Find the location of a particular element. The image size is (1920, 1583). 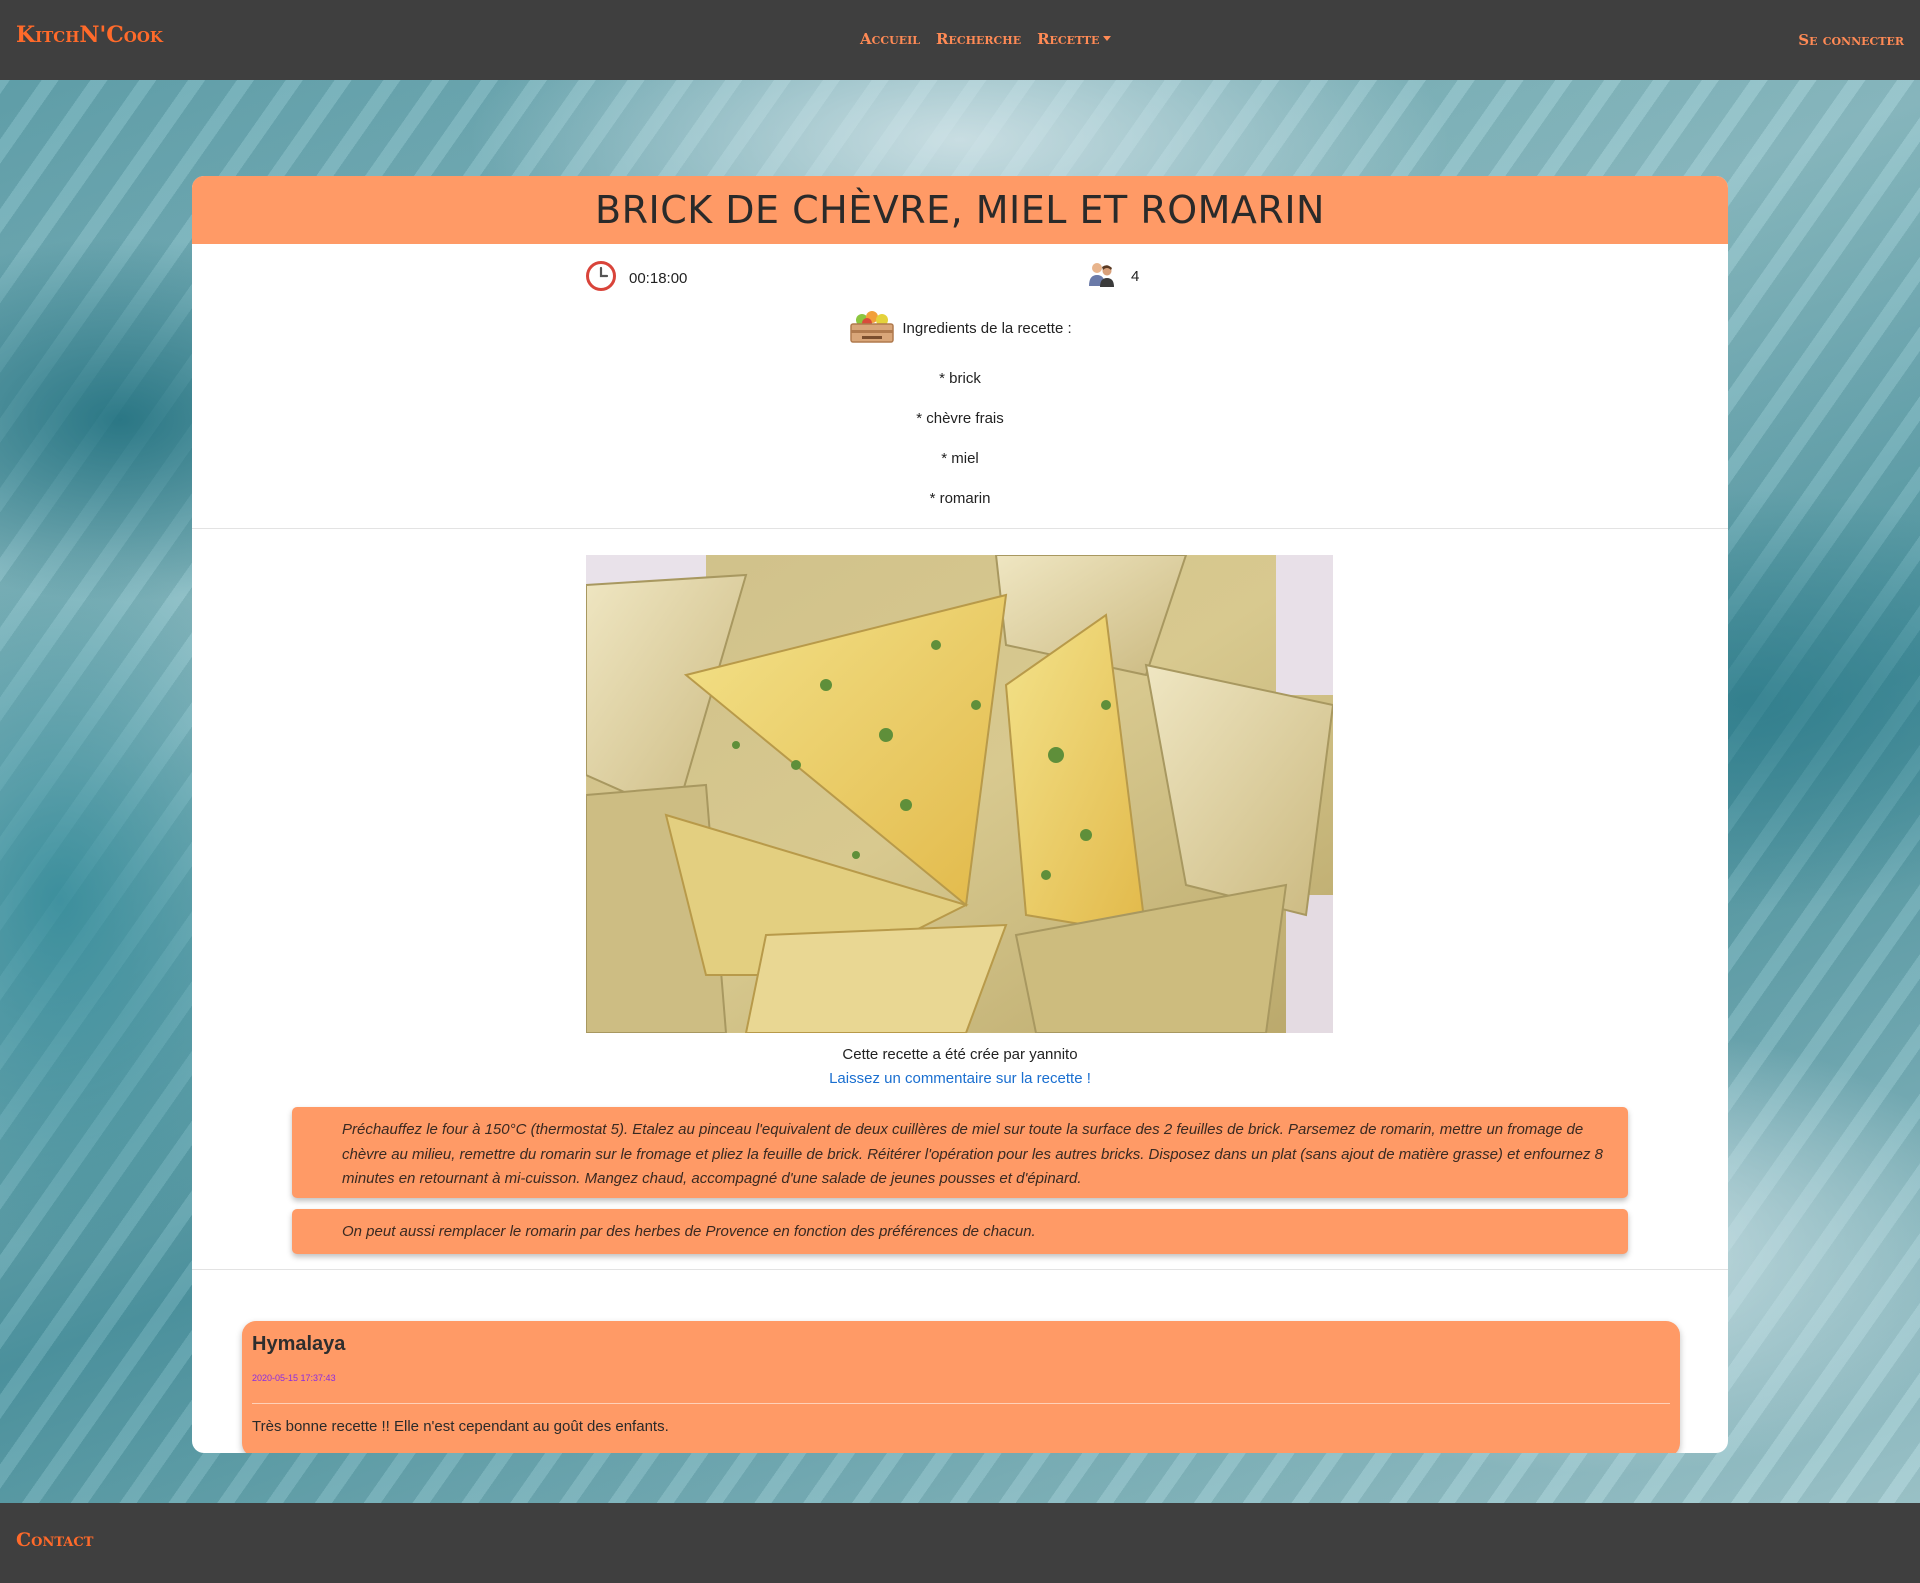

recipe-title: BRICK DE CHÈVRE, MIEL ET ROMARIN is located at coordinates (960, 210).